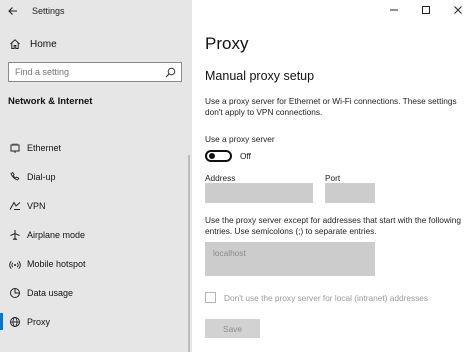  I want to click on sidebar-item-label: Mobile hotspot, so click(56, 263).